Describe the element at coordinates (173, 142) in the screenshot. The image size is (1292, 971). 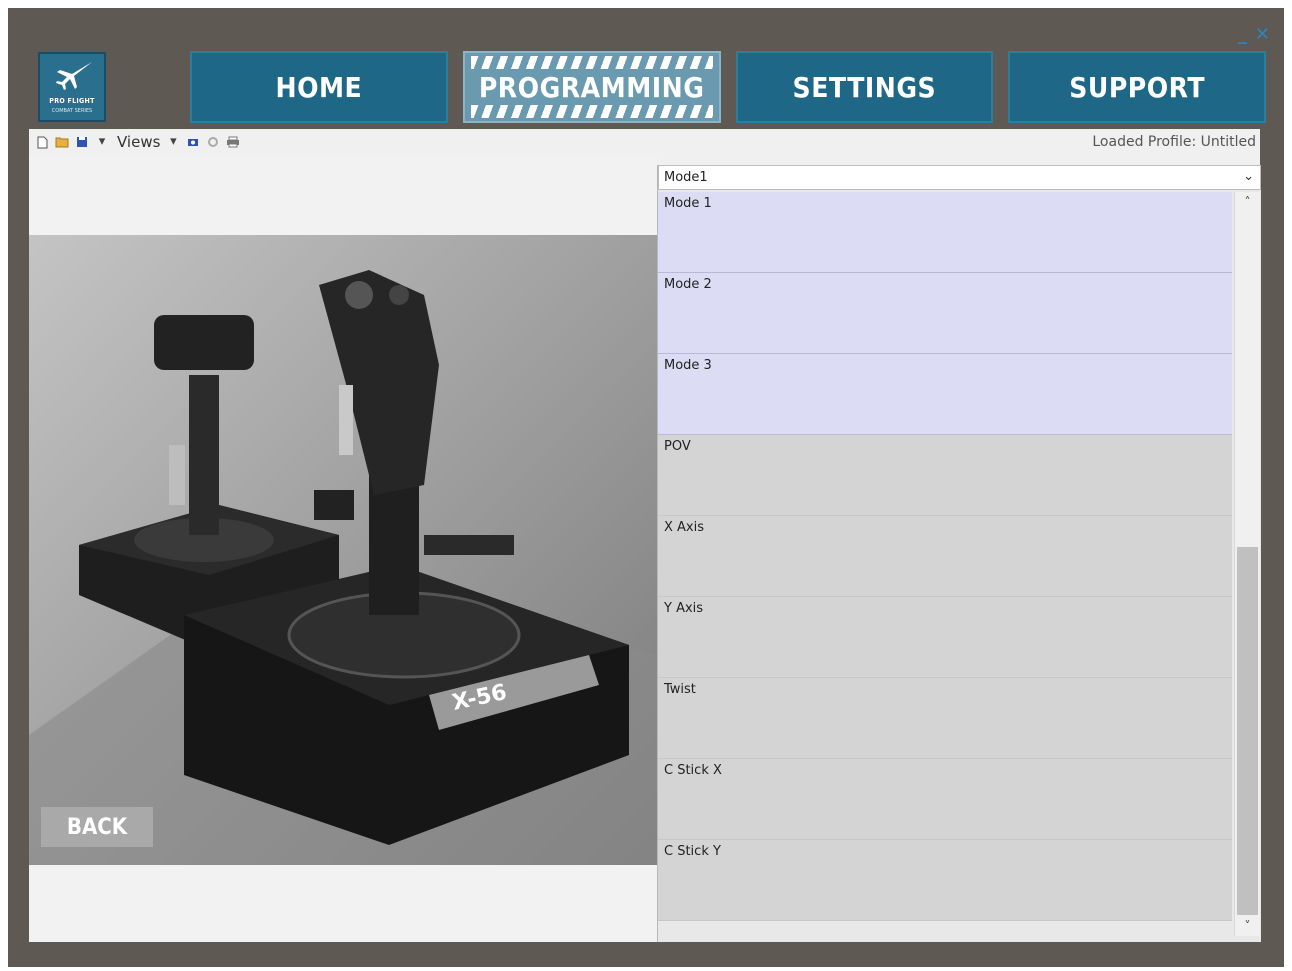
I see `views-dropdown-icon: ▾` at that location.